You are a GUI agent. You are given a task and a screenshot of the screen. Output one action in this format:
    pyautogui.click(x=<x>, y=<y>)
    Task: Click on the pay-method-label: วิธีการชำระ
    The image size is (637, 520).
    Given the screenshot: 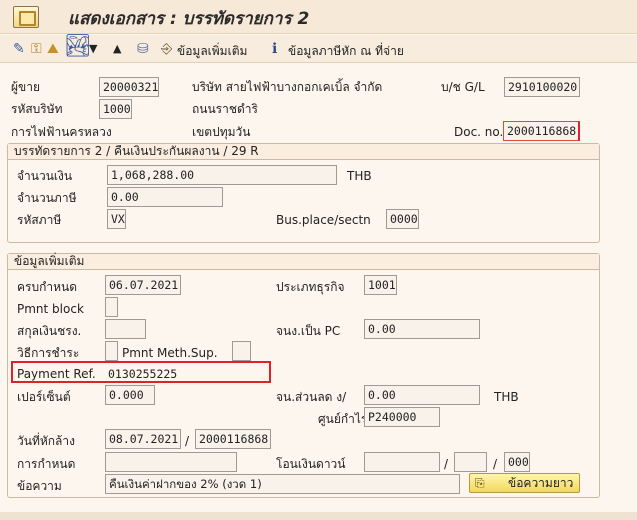 What is the action you would take?
    pyautogui.click(x=48, y=353)
    